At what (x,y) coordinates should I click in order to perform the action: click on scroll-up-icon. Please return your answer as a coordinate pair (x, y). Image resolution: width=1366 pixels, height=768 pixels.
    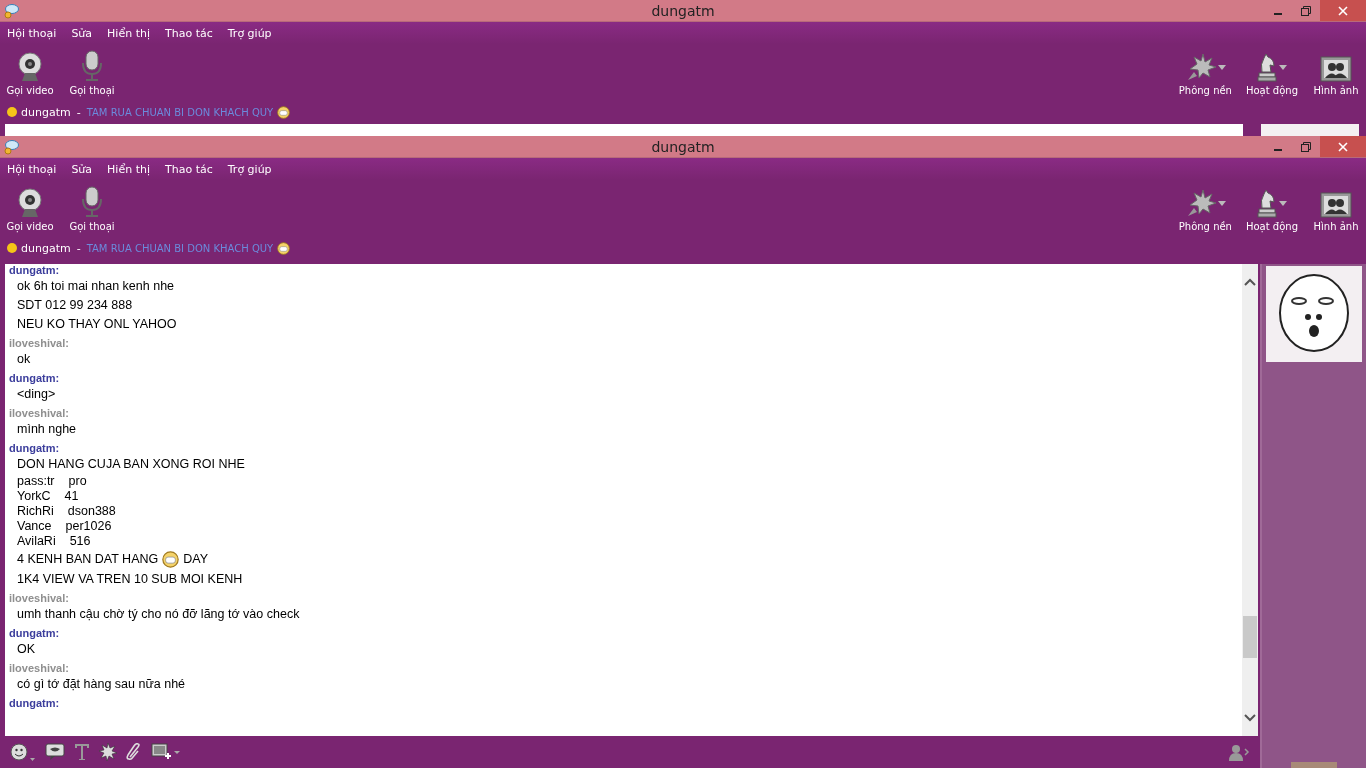
    Looking at the image, I should click on (1250, 282).